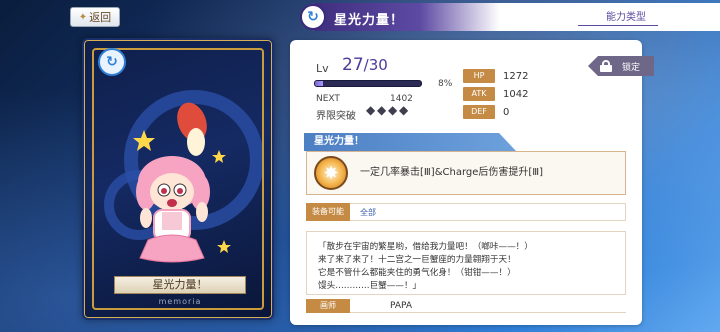 The height and width of the screenshot is (332, 720). I want to click on page-title: 星光力量！, so click(369, 20).